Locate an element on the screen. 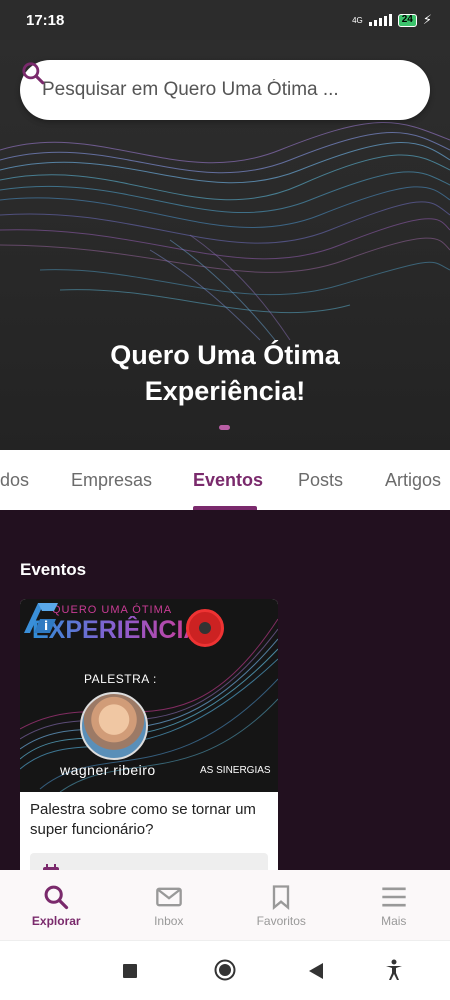 This screenshot has height=1000, width=450. hero-title-line1: Quero Uma Ótima is located at coordinates (225, 355).